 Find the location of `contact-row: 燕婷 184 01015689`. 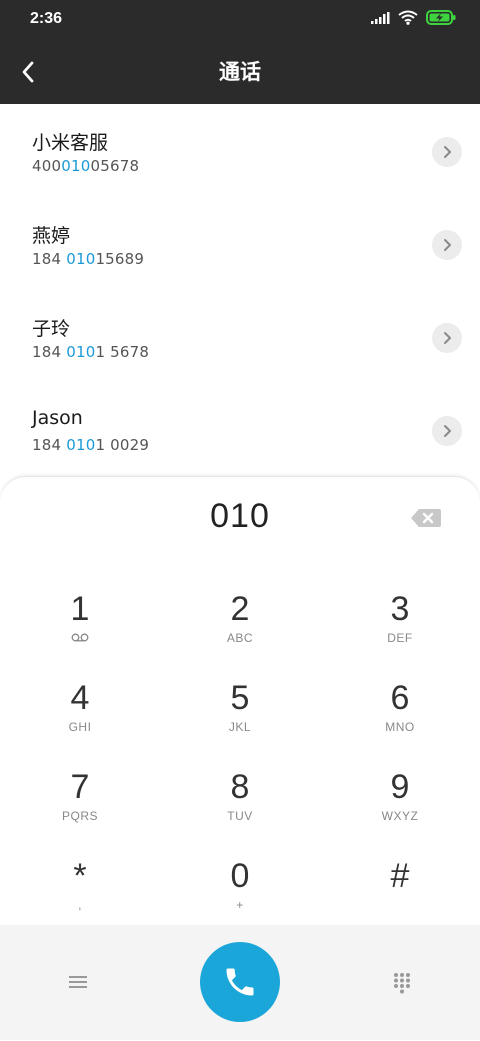

contact-row: 燕婷 184 01015689 is located at coordinates (240, 243).